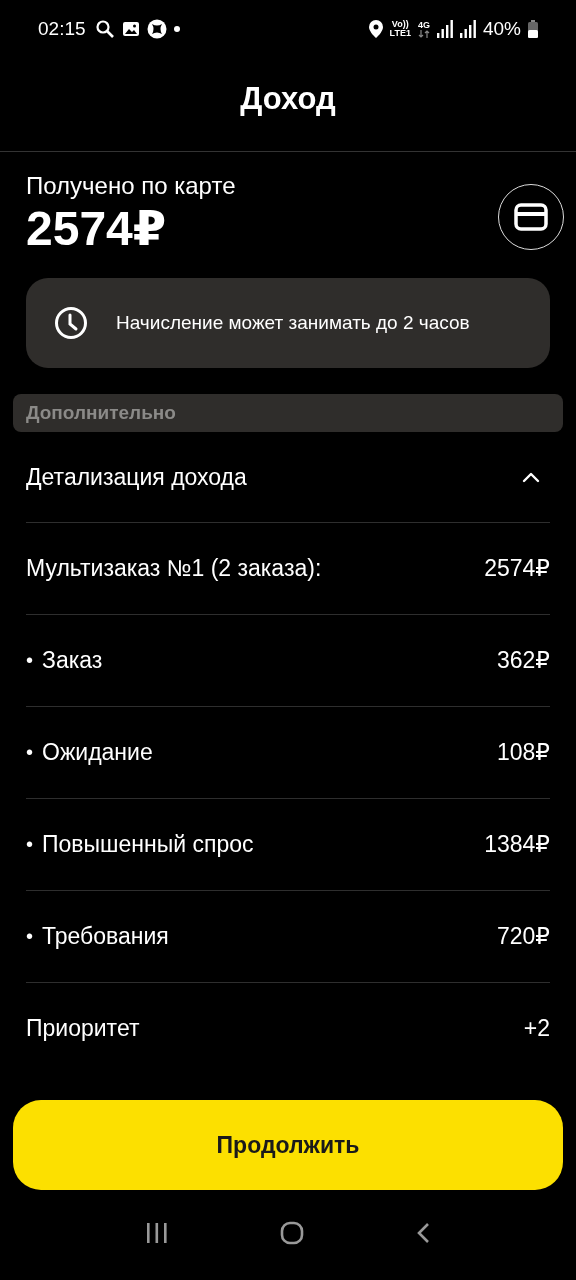  I want to click on lte-label: LTE1, so click(400, 33).